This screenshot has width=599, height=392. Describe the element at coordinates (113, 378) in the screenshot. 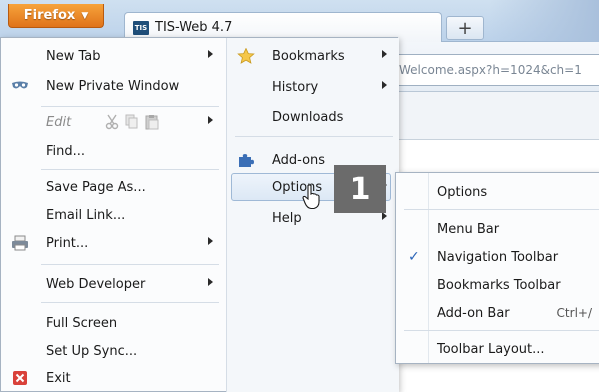

I see `menu-item-exit: Exit` at that location.